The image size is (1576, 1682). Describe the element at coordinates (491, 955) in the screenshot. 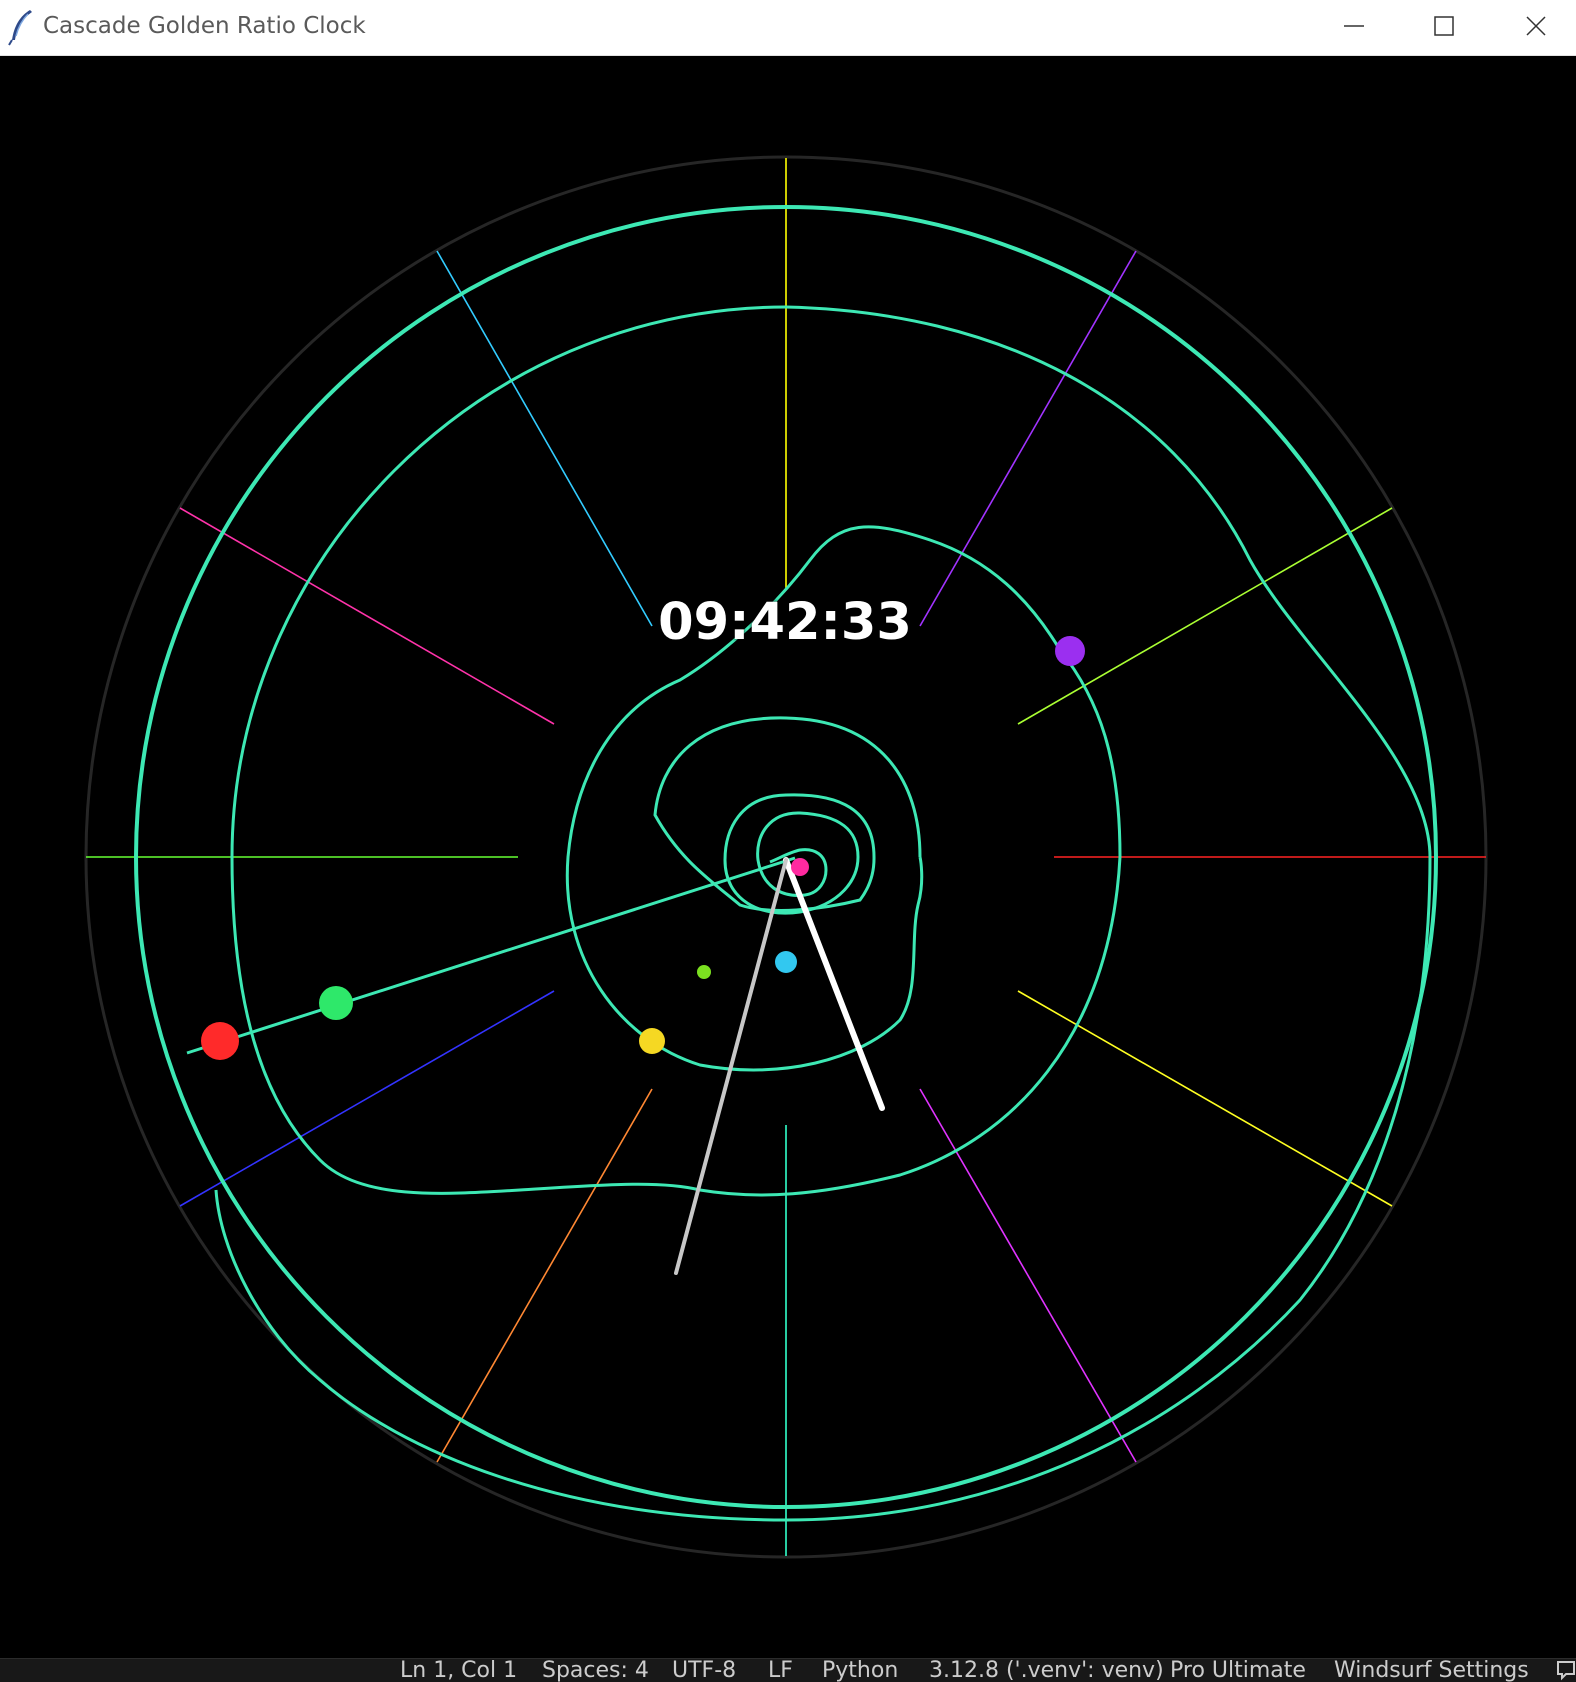

I see `cascade-line` at that location.